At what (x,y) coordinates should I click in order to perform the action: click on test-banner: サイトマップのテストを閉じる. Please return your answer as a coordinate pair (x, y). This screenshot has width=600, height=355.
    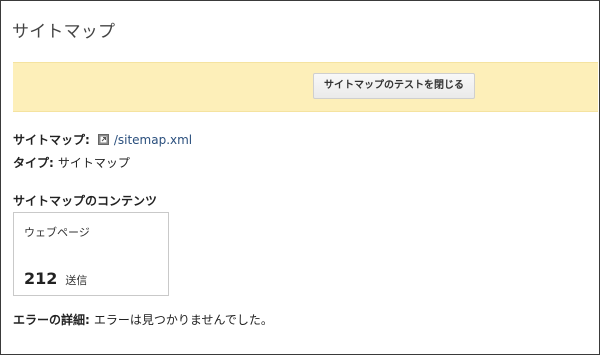
    Looking at the image, I should click on (305, 87).